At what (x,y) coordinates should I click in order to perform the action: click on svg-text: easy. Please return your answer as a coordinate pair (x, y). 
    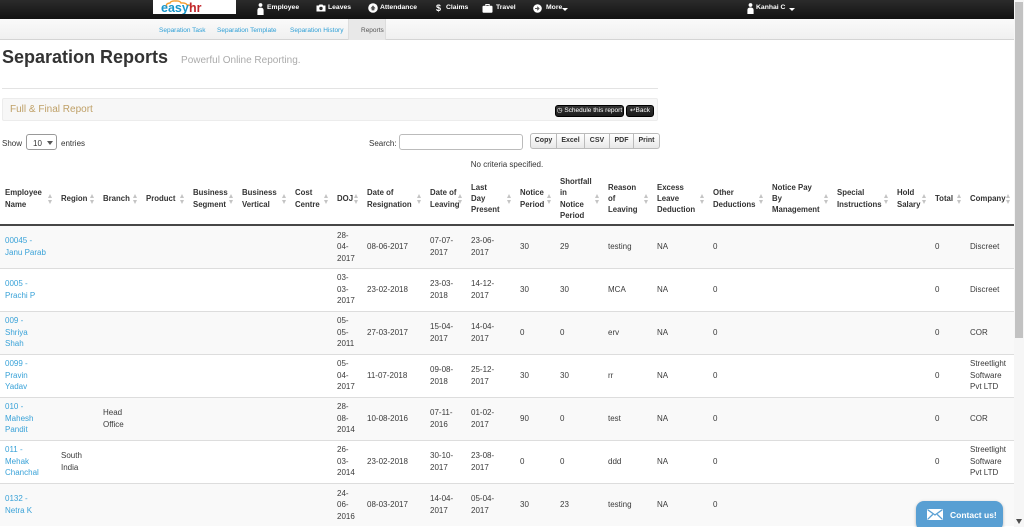
    Looking at the image, I should click on (175, 7).